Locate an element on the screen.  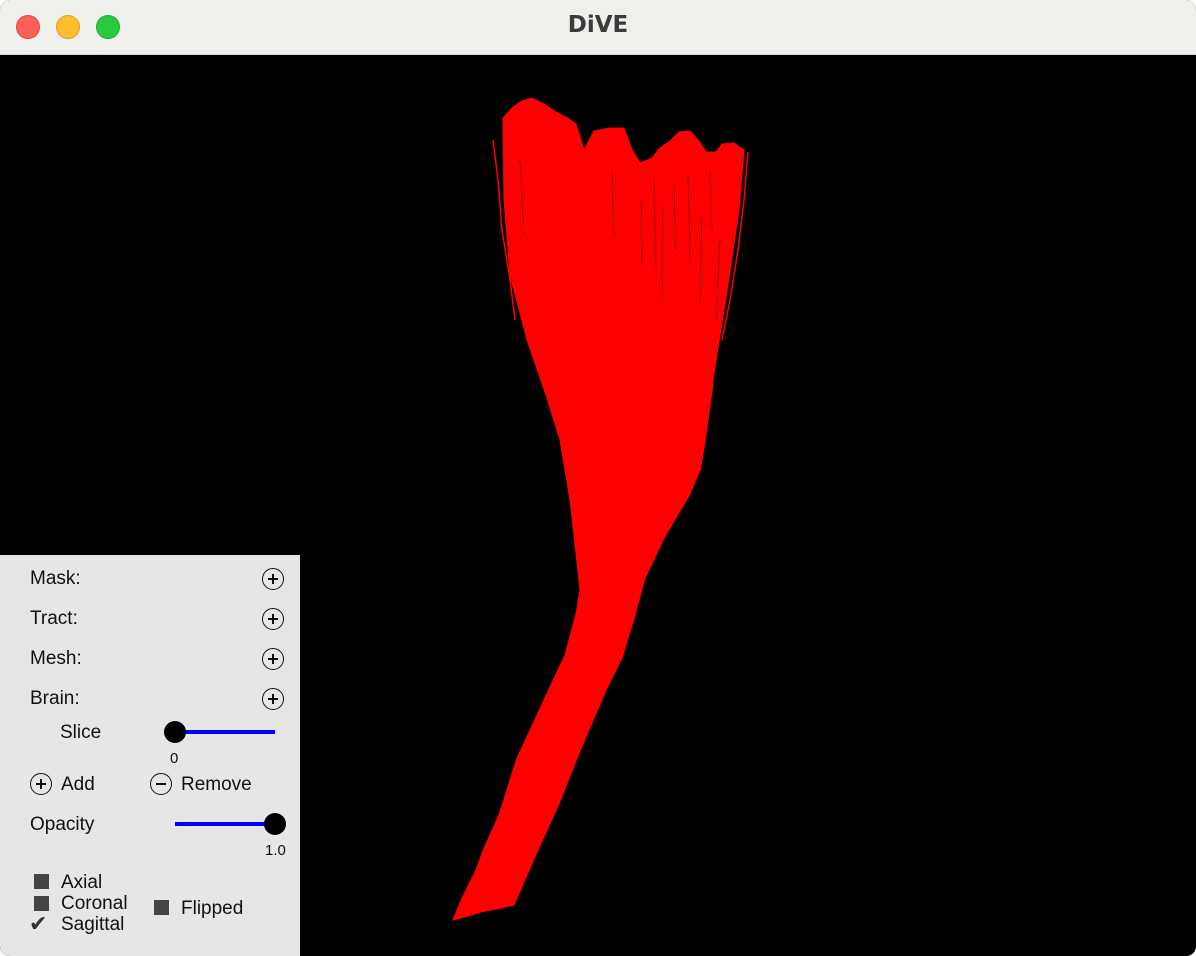
remove-label: Remove is located at coordinates (216, 785).